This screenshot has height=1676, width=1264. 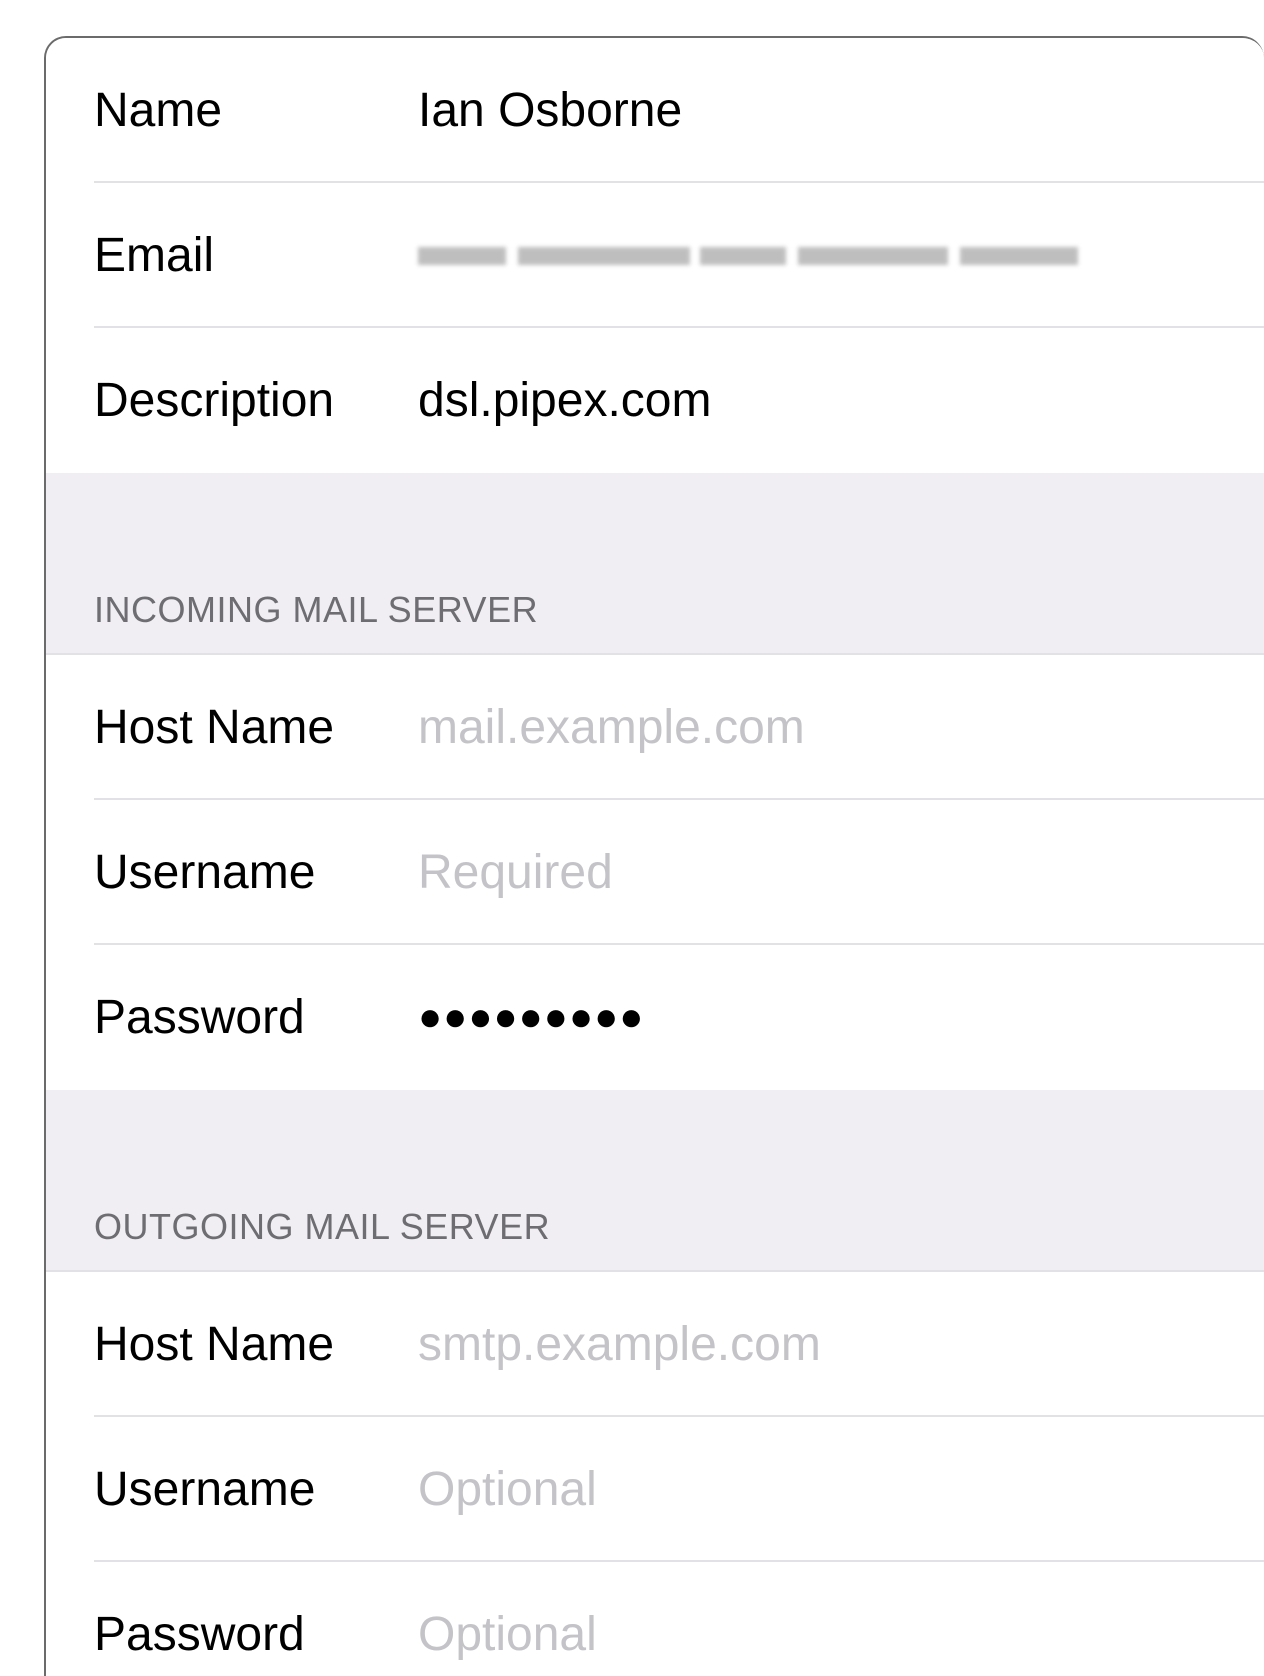 I want to click on outgoing-password-row: Password Optional, so click(x=655, y=1619).